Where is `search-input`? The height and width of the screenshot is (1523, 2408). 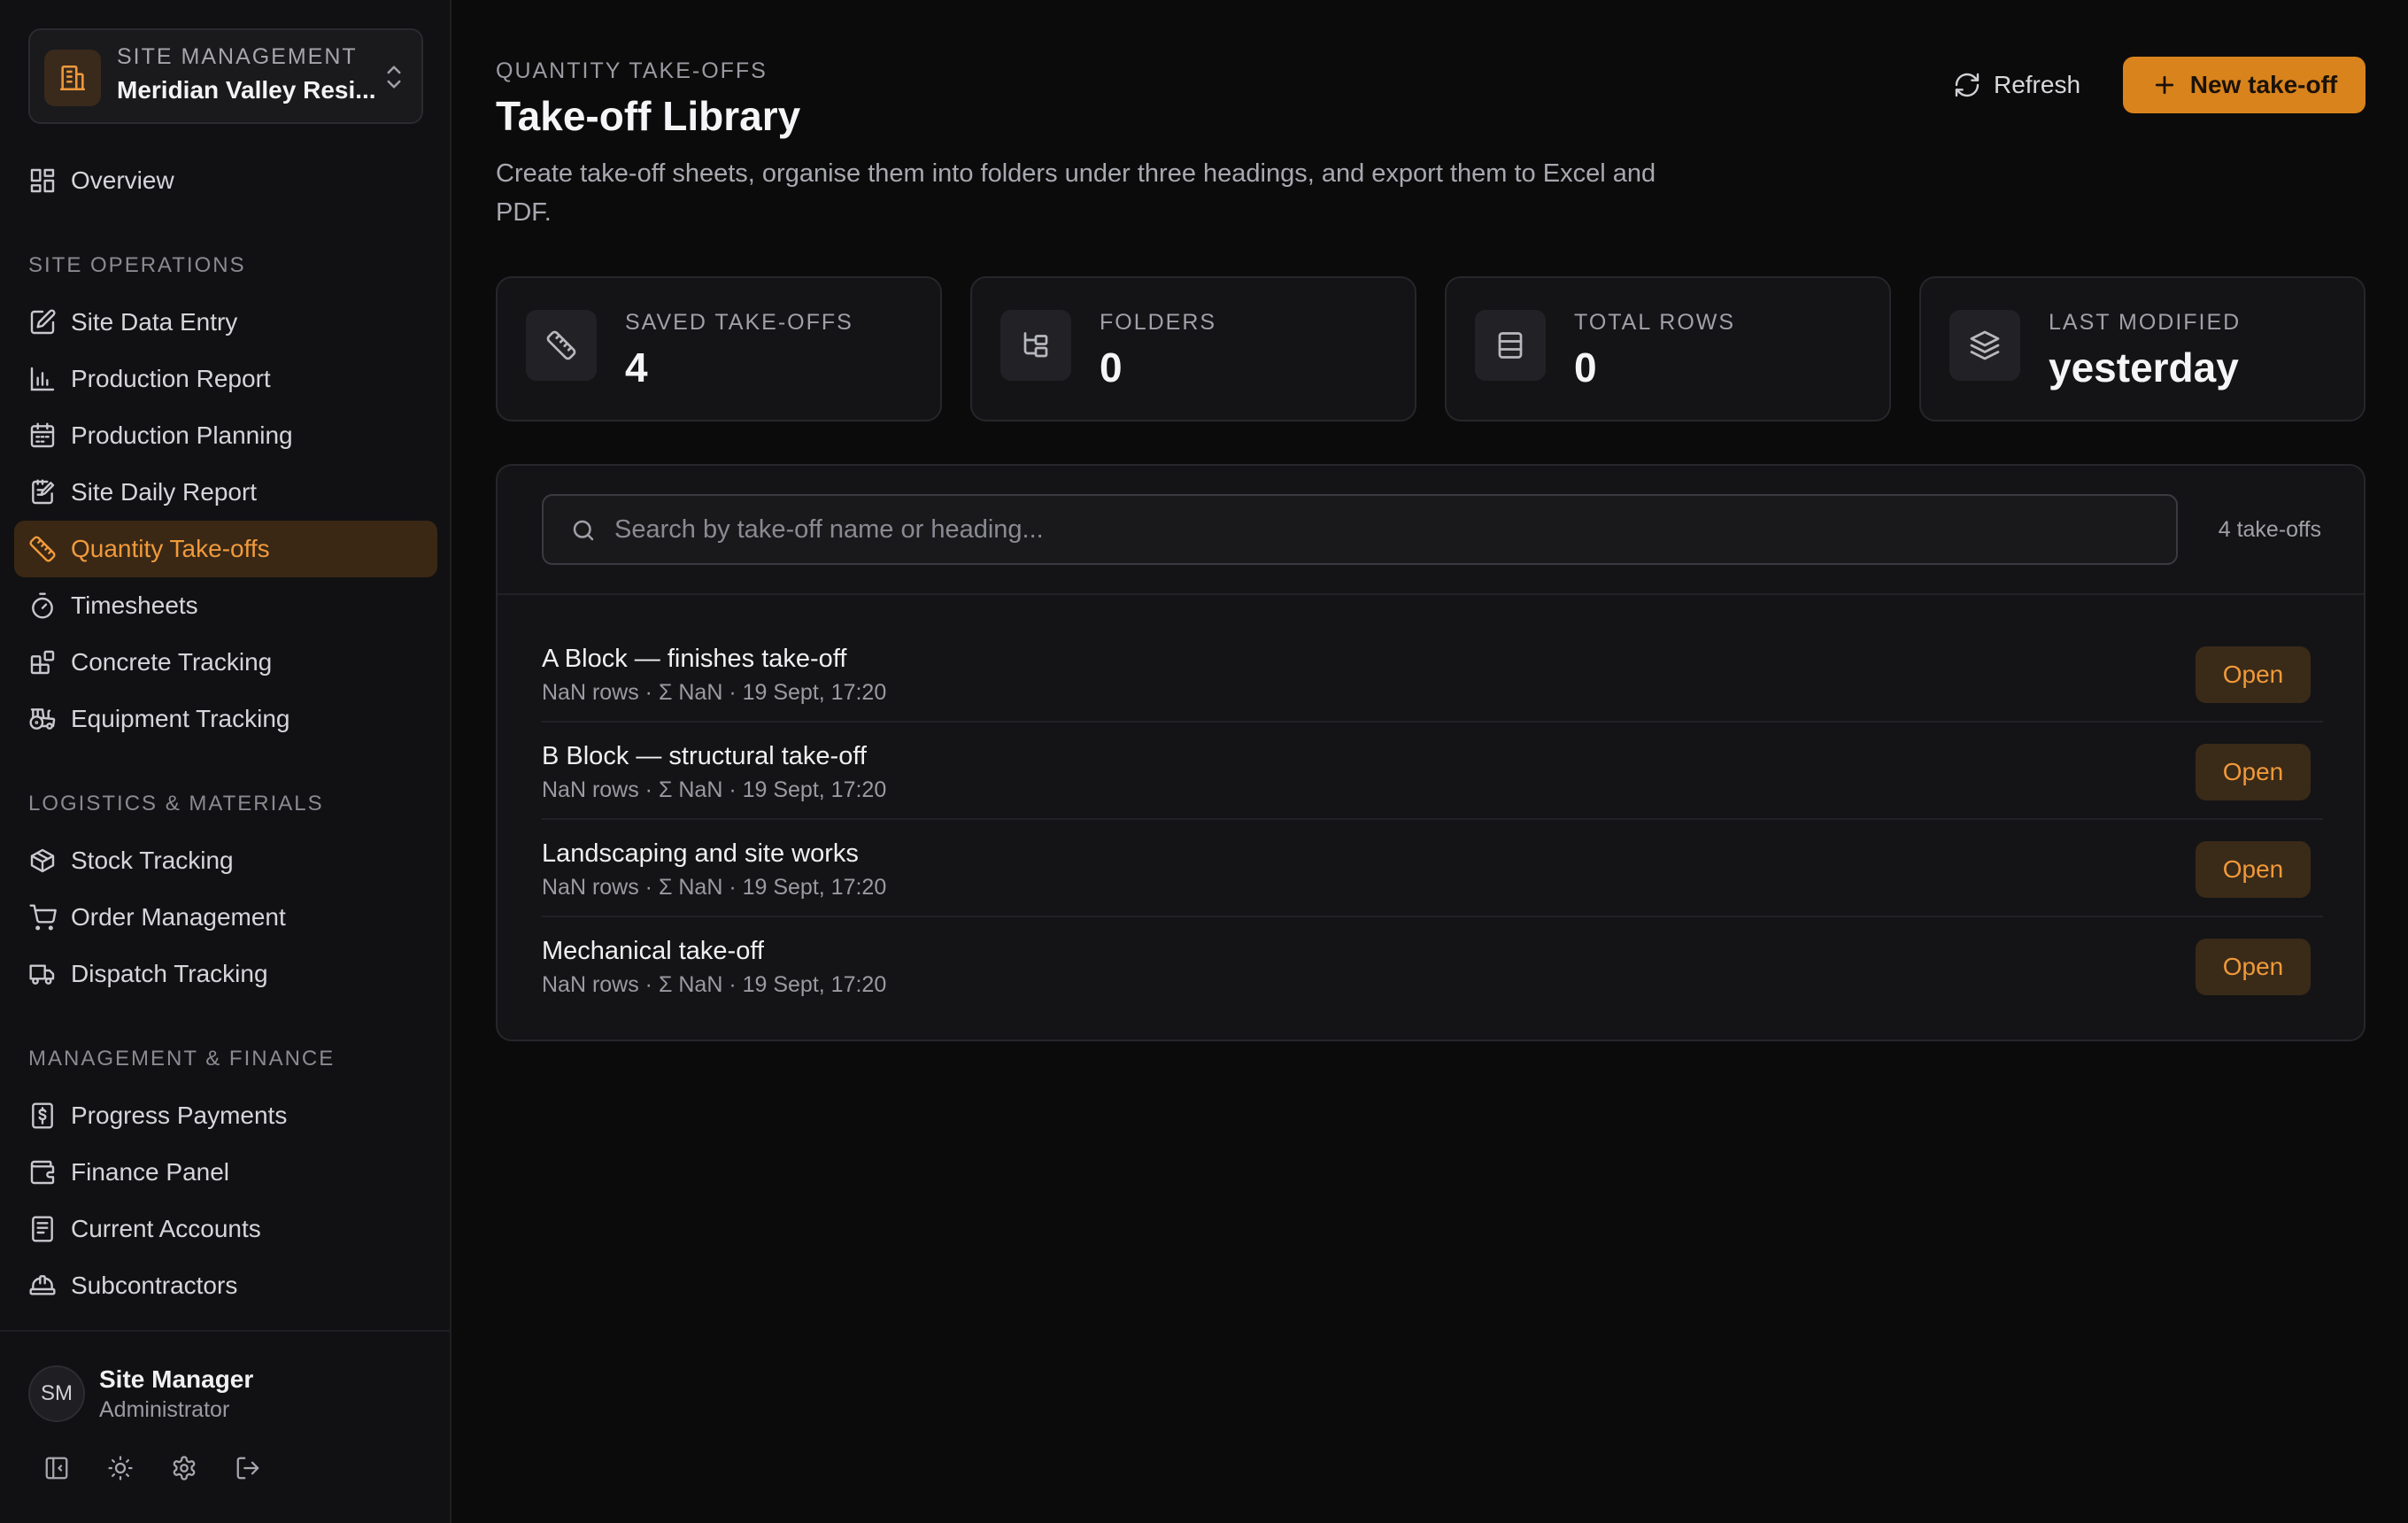 search-input is located at coordinates (1384, 529).